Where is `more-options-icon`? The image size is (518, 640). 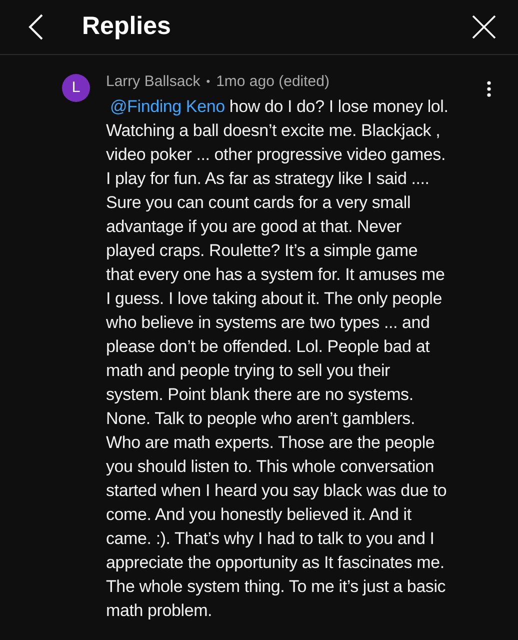
more-options-icon is located at coordinates (489, 89).